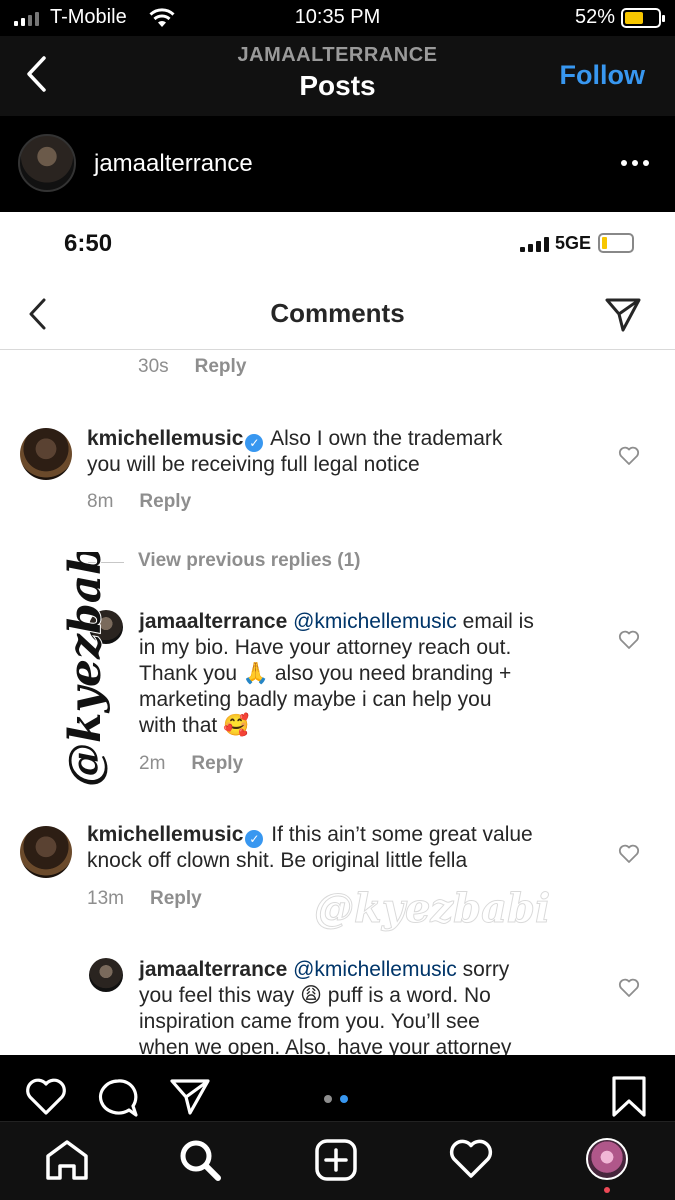 This screenshot has height=1200, width=675. Describe the element at coordinates (573, 243) in the screenshot. I see `inner-network-label: 5GE` at that location.